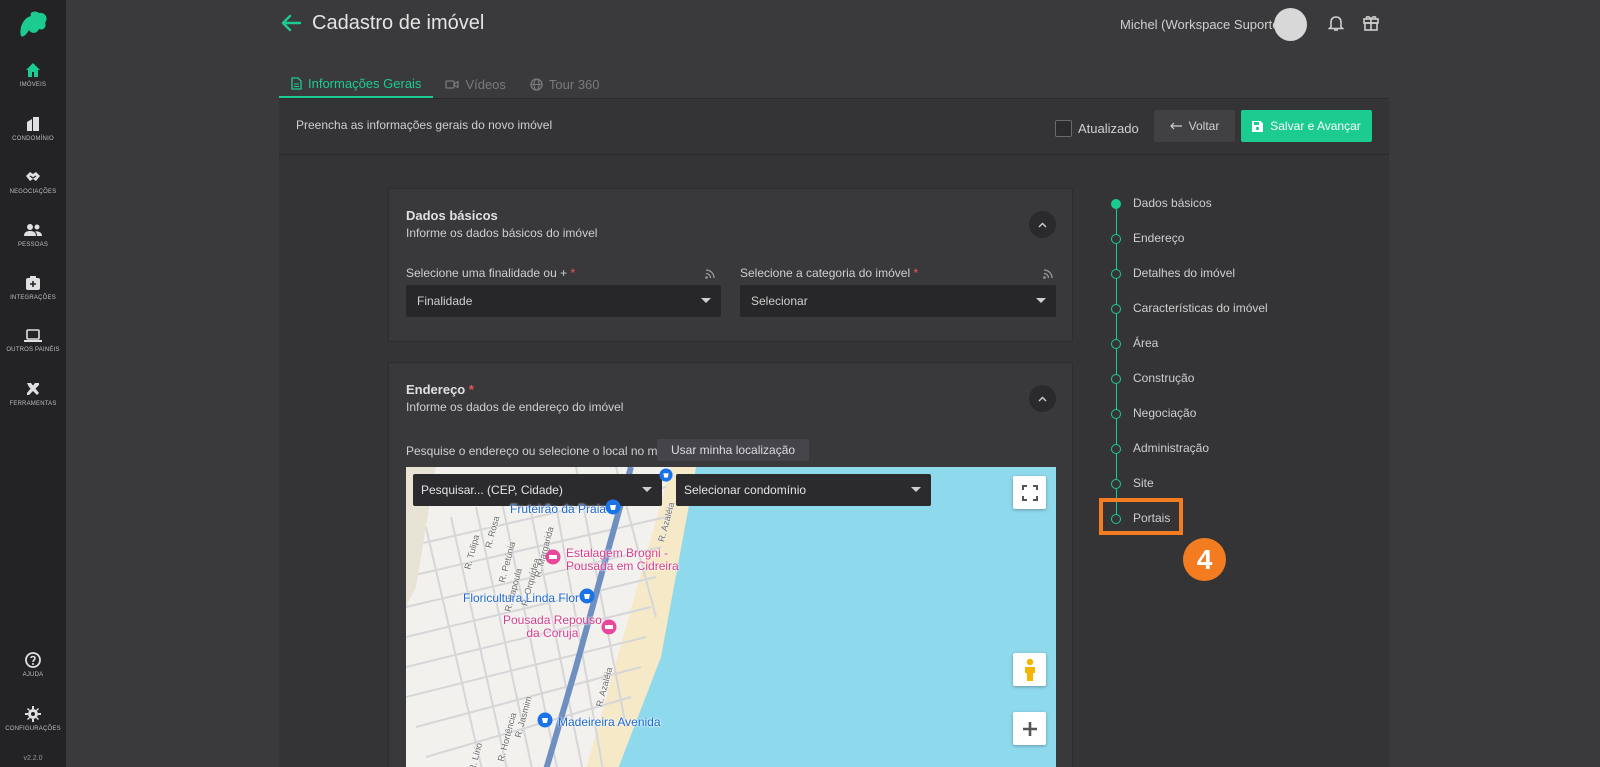  Describe the element at coordinates (1315, 126) in the screenshot. I see `save-button-label: Salvar e Avançar` at that location.